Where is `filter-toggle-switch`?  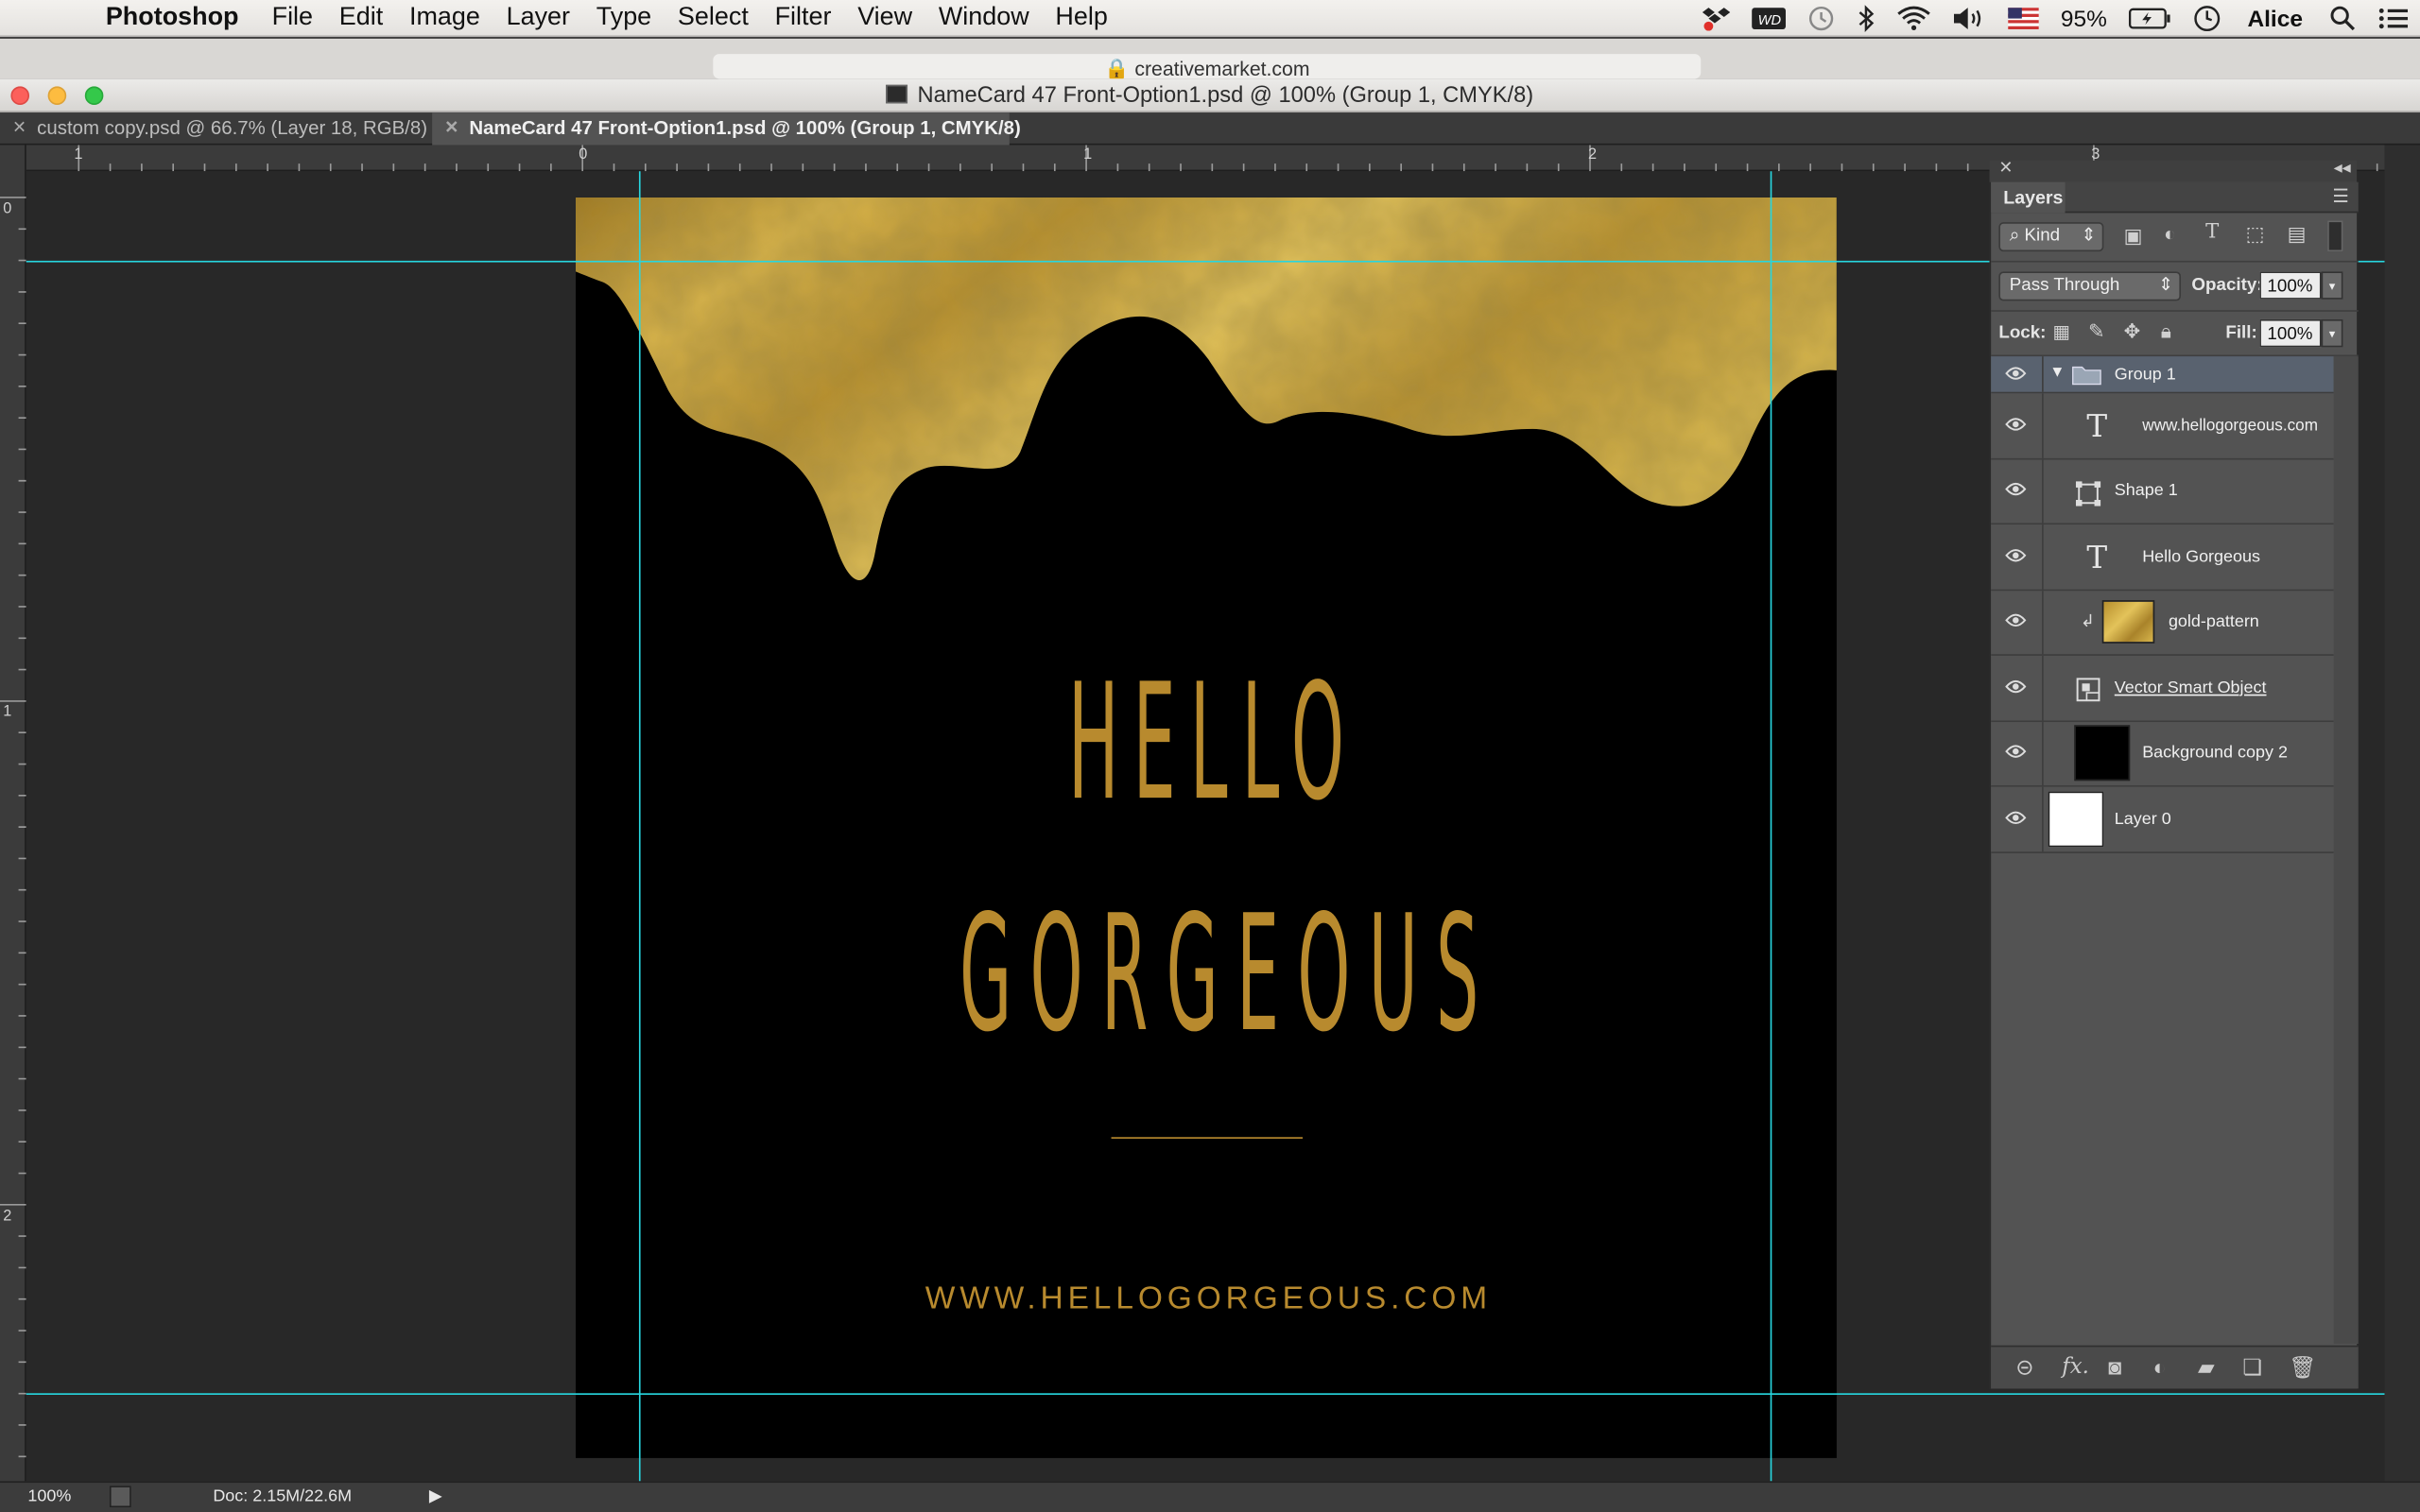 filter-toggle-switch is located at coordinates (2335, 236).